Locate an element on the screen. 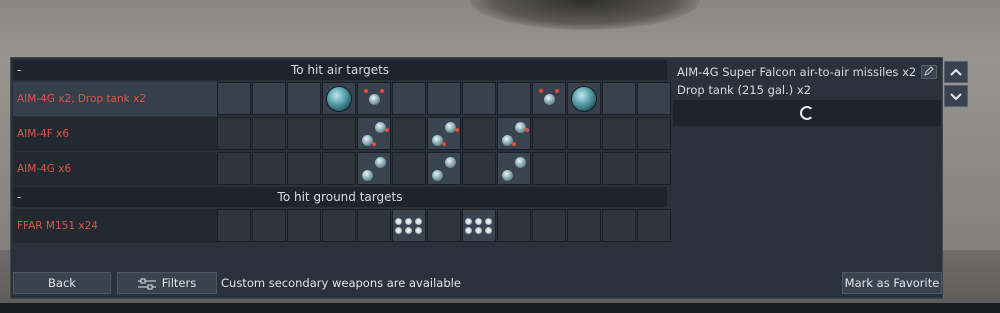  ground-header-title: To hit ground targets is located at coordinates (340, 197).